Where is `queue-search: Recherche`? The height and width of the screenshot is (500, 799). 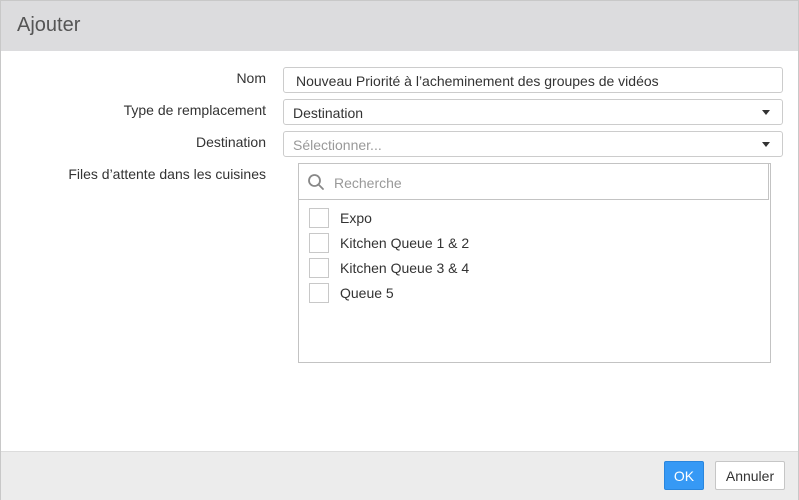 queue-search: Recherche is located at coordinates (534, 182).